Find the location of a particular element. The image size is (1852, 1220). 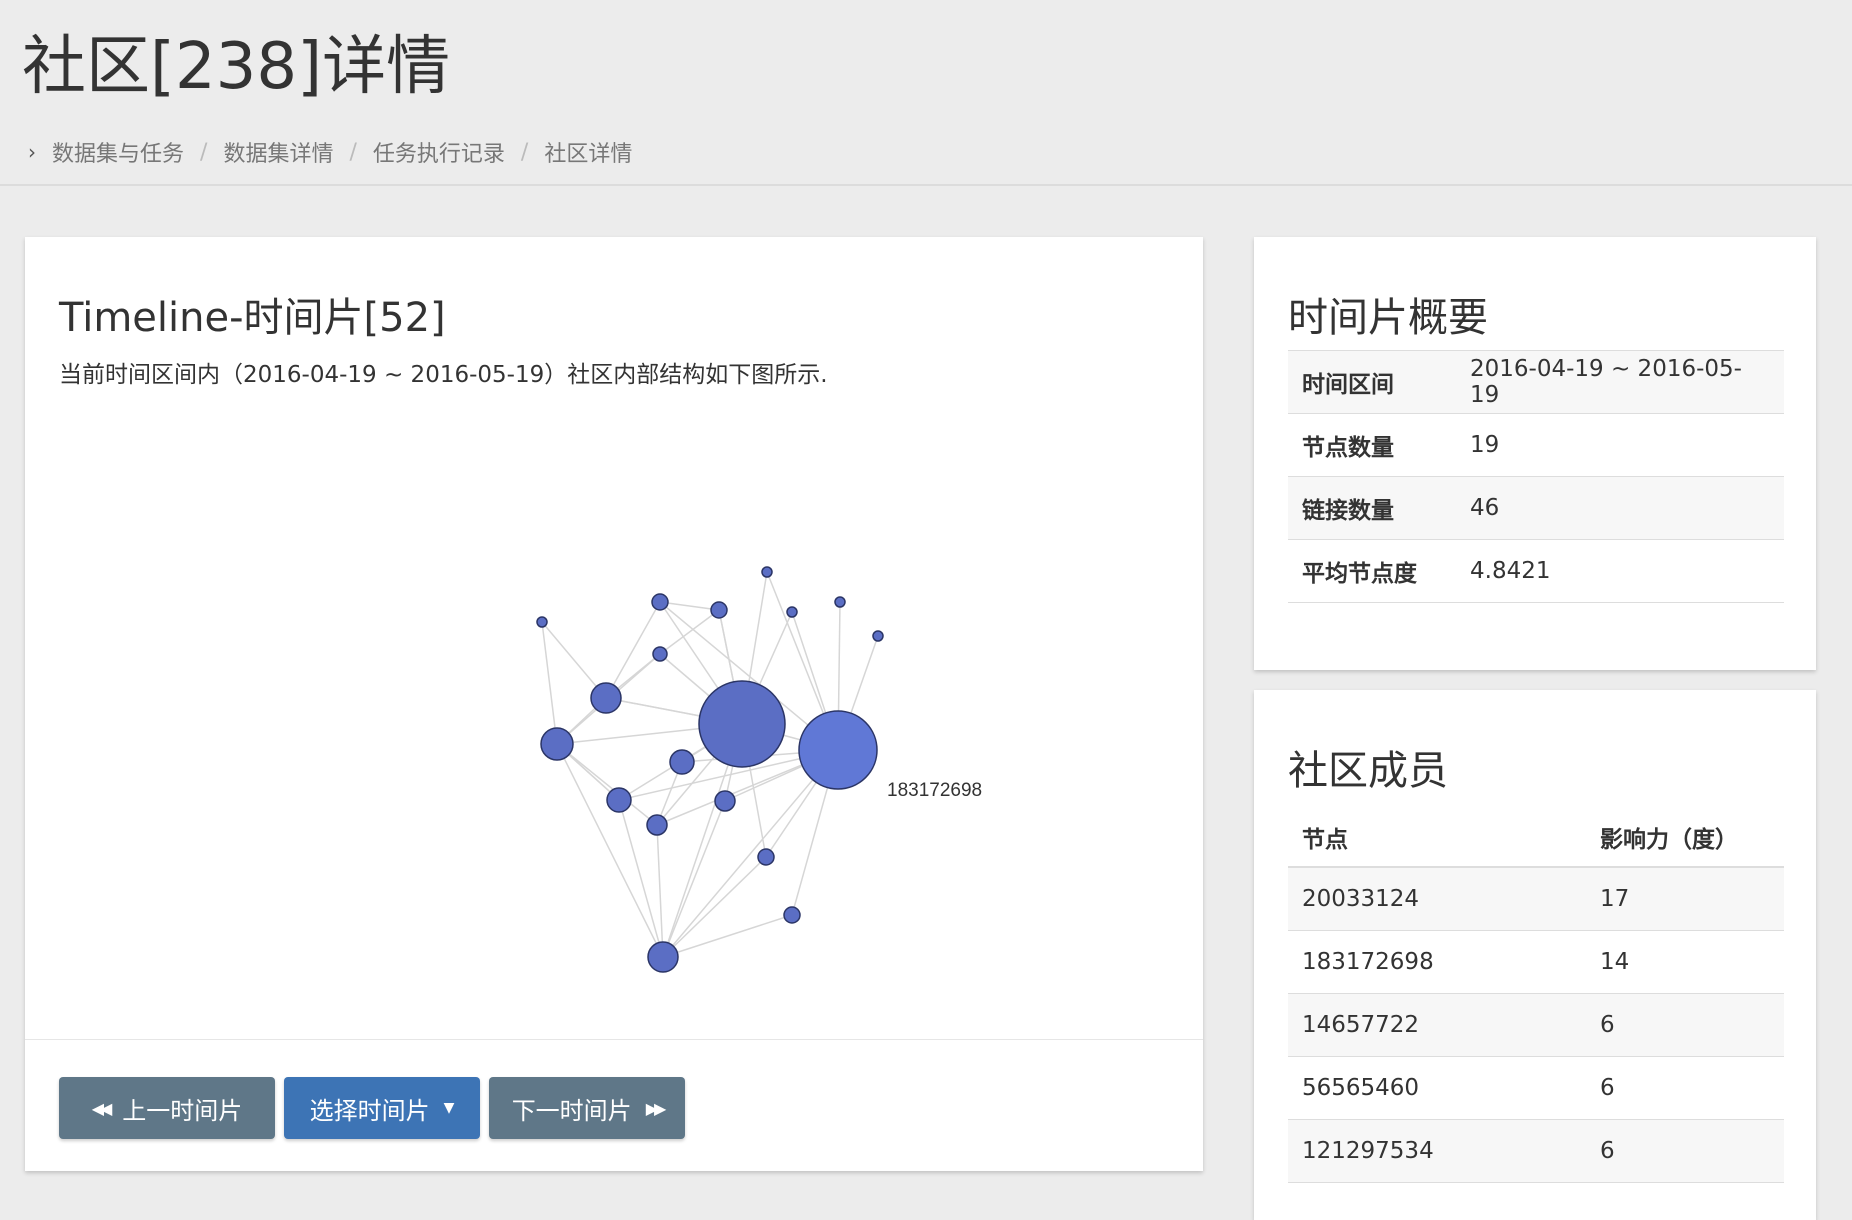

next-timeslice-label: 下一时间片 is located at coordinates (571, 1110).